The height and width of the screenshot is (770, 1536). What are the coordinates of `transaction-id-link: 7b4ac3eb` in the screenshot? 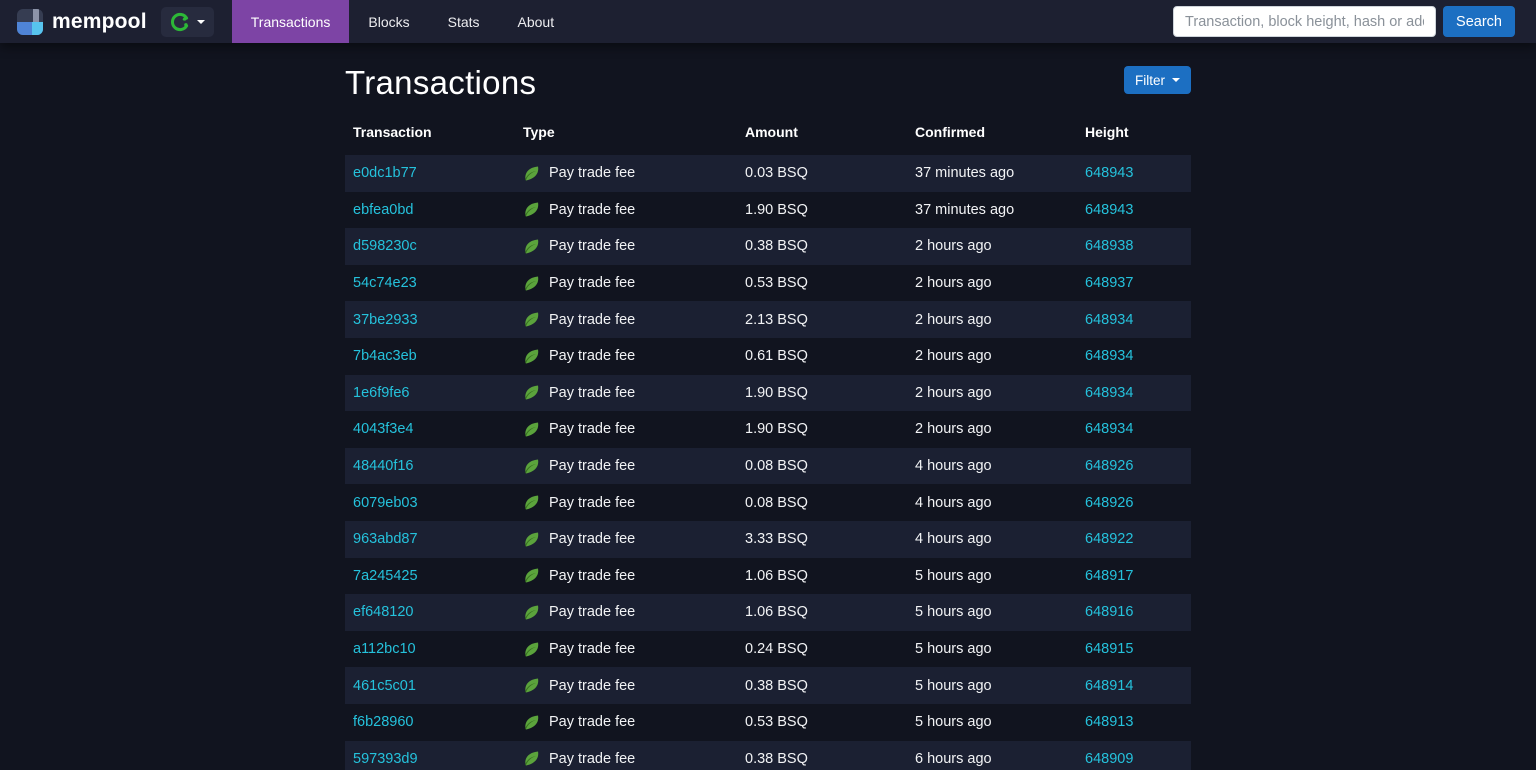 It's located at (385, 356).